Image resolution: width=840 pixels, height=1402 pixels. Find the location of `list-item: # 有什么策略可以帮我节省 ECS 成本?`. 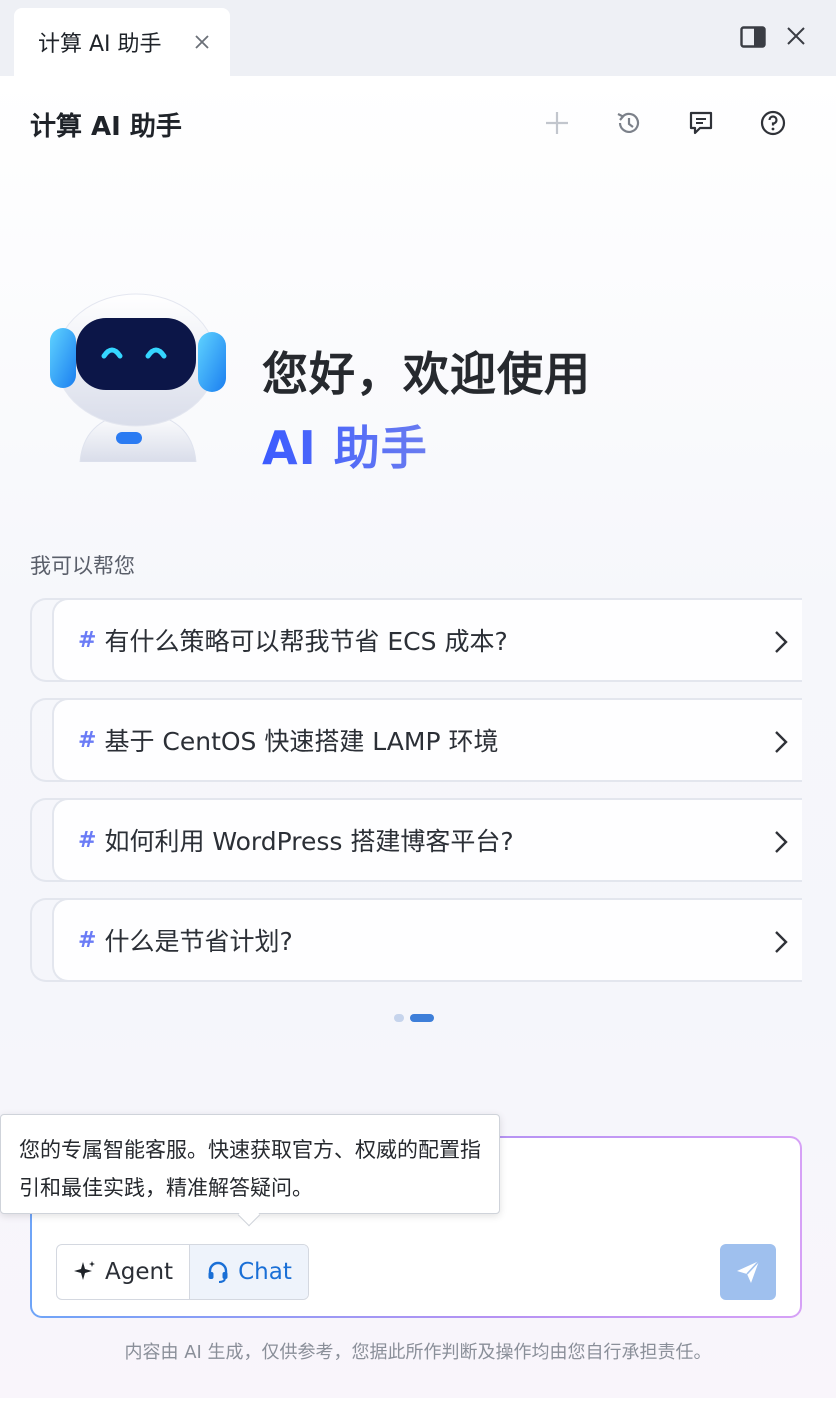

list-item: # 有什么策略可以帮我节省 ECS 成本? is located at coordinates (416, 640).